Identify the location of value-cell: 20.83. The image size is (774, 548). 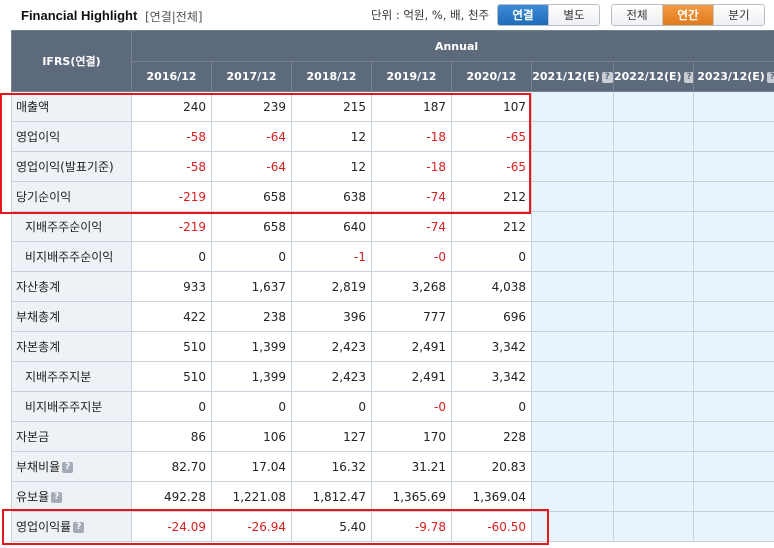
(491, 466).